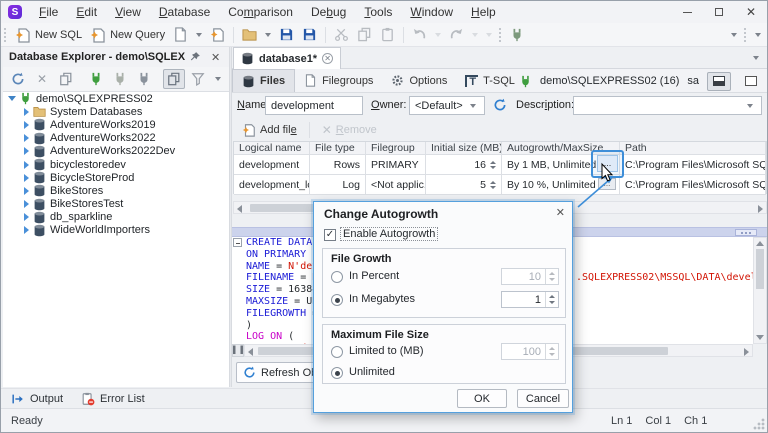 This screenshot has height=433, width=768. I want to click on connect-button, so click(517, 35).